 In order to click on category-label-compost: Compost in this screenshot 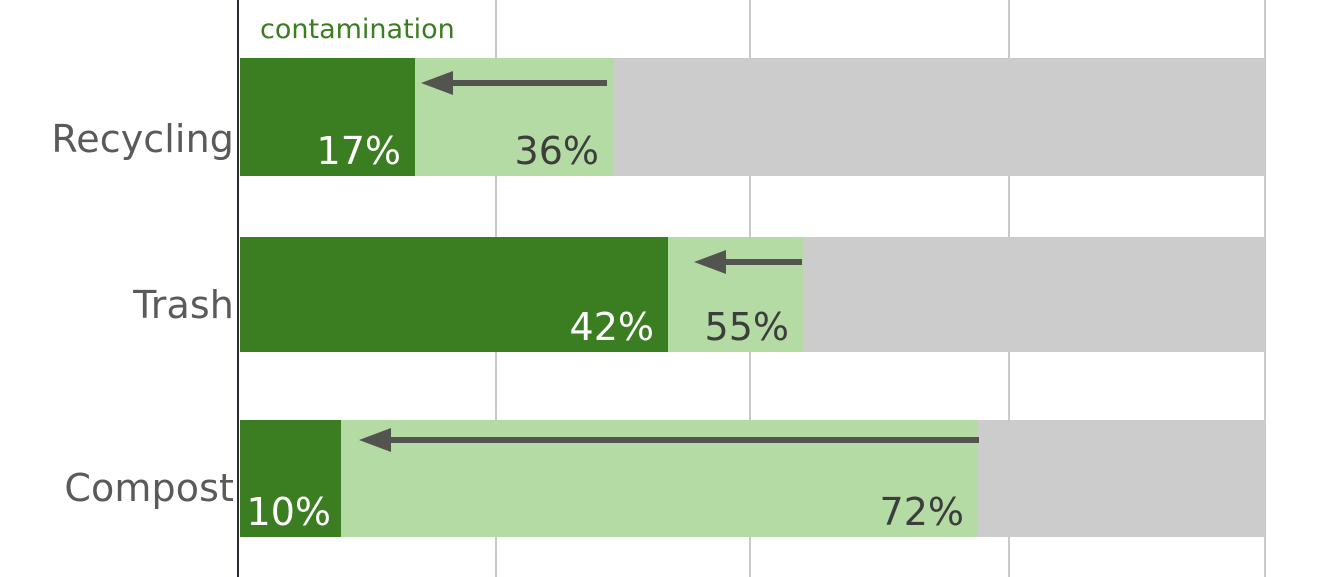, I will do `click(149, 488)`.